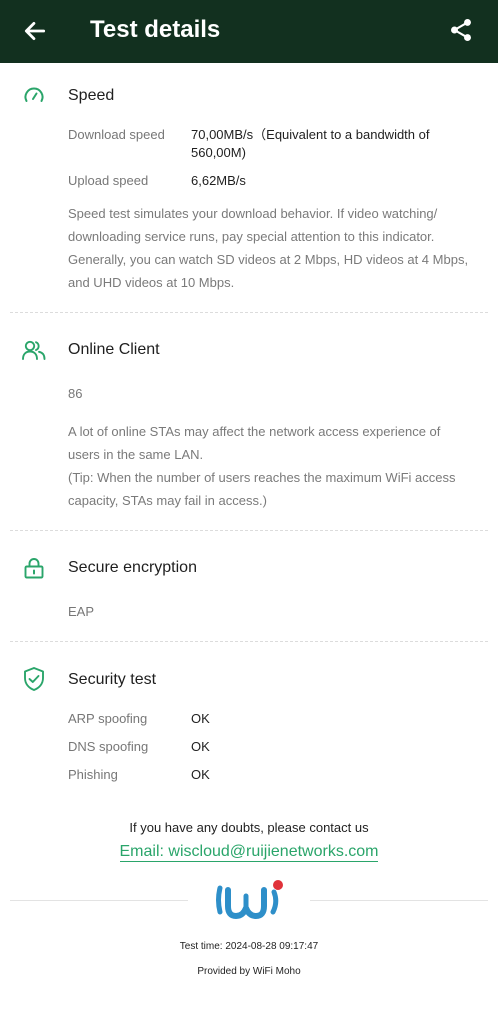 The width and height of the screenshot is (498, 1024). I want to click on upload-speed-value: 6,62MB/s, so click(218, 180).